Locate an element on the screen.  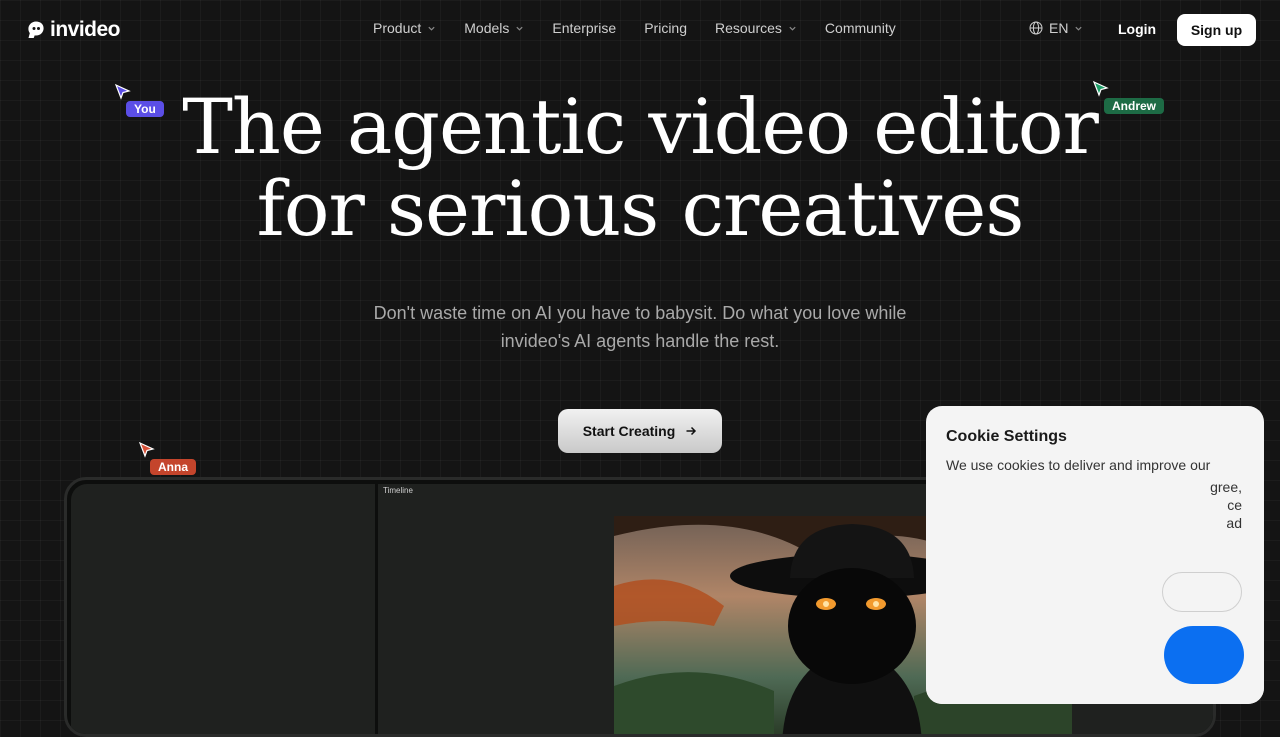
nav-item-label: Models is located at coordinates (487, 28).